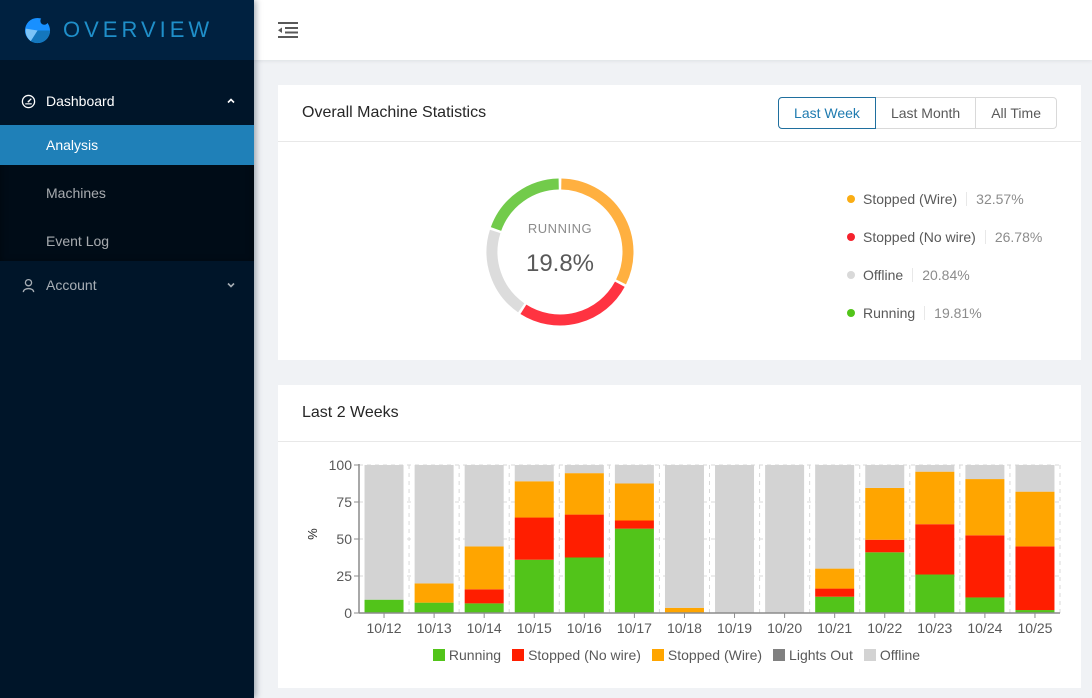 Image resolution: width=1092 pixels, height=698 pixels. I want to click on x-tick-label: 10/21, so click(834, 628).